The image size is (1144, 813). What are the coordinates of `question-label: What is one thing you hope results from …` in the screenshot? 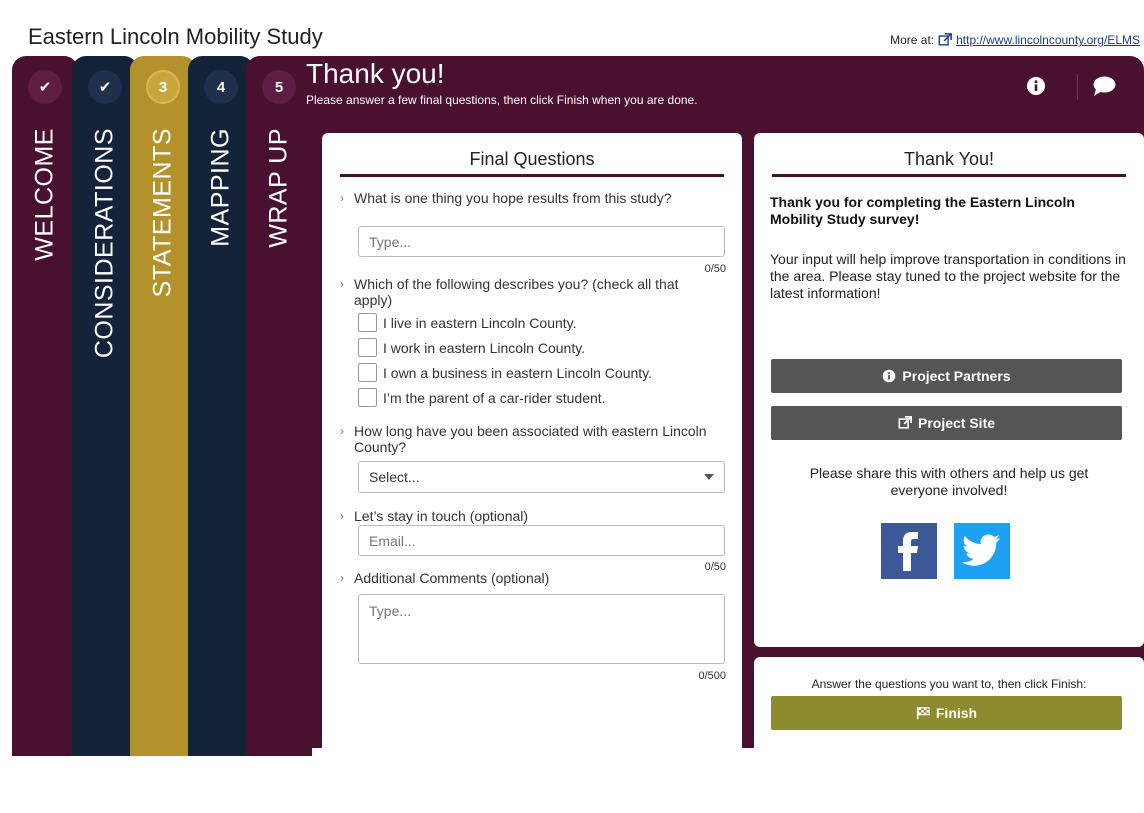 It's located at (513, 198).